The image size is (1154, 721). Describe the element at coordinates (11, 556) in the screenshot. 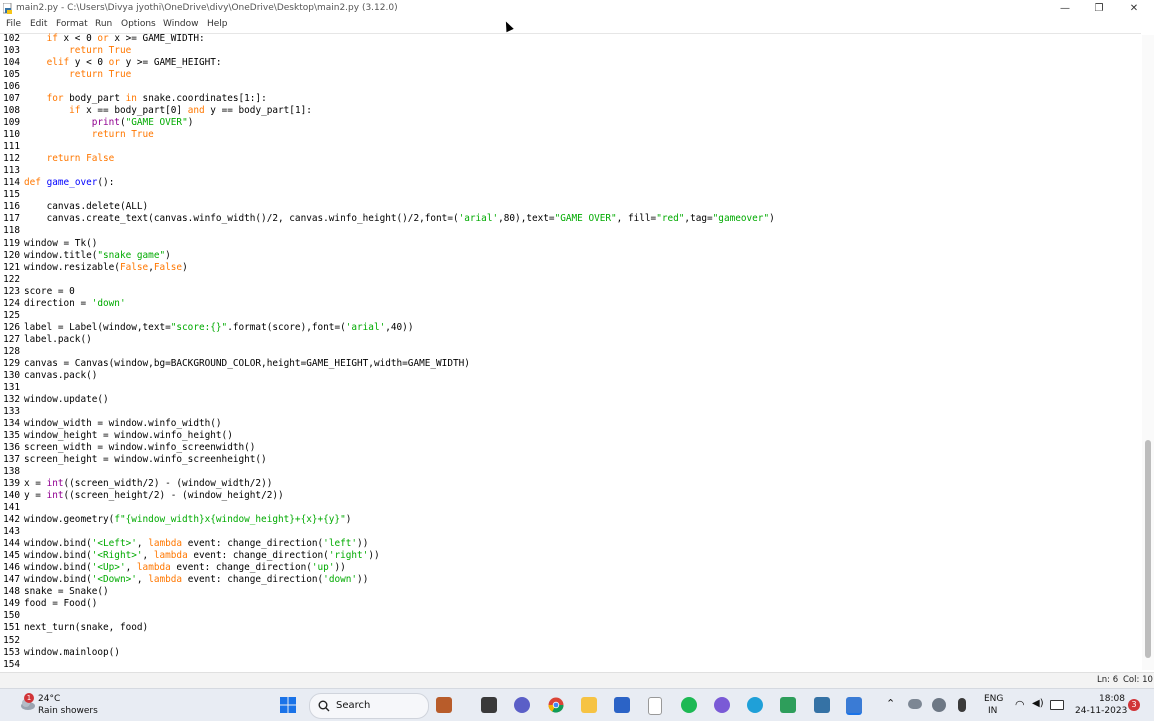

I see `line-number: 145` at that location.